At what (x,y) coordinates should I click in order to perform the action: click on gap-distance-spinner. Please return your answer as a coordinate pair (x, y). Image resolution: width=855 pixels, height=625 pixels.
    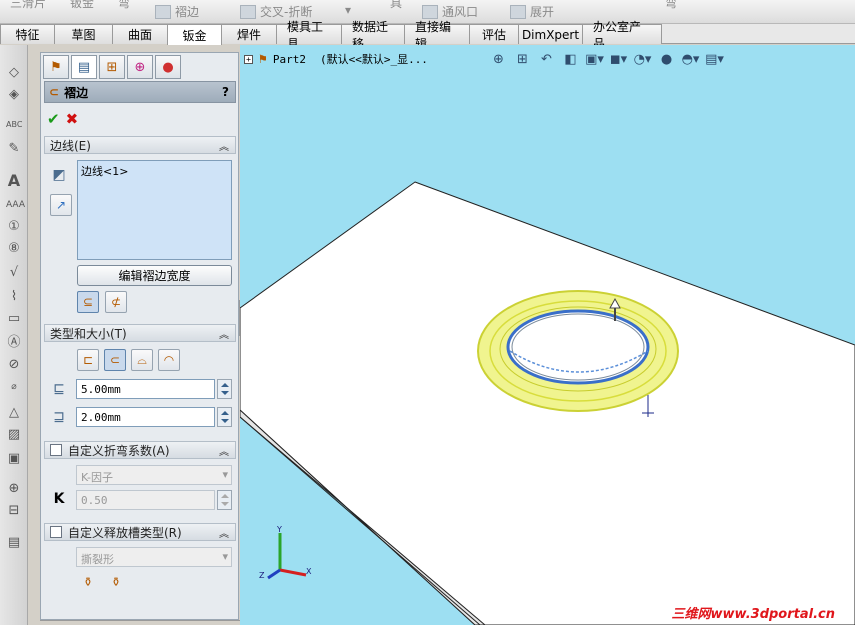
    Looking at the image, I should click on (224, 417).